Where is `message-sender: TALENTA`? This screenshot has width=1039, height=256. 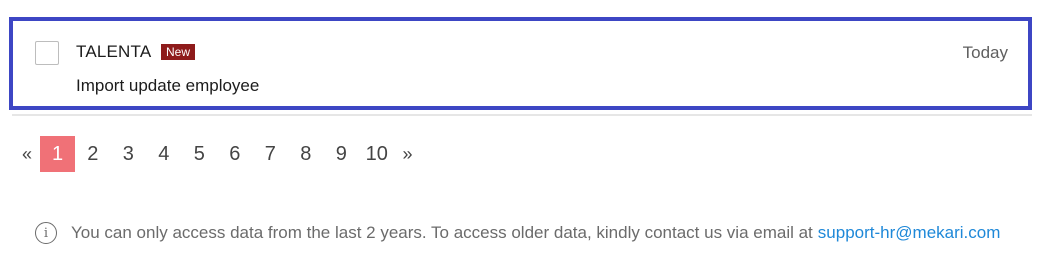 message-sender: TALENTA is located at coordinates (114, 51).